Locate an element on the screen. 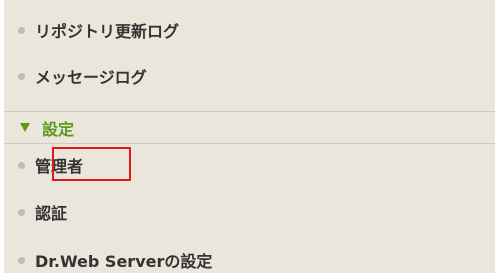  menu-item-authentication: 認証 is located at coordinates (42, 212).